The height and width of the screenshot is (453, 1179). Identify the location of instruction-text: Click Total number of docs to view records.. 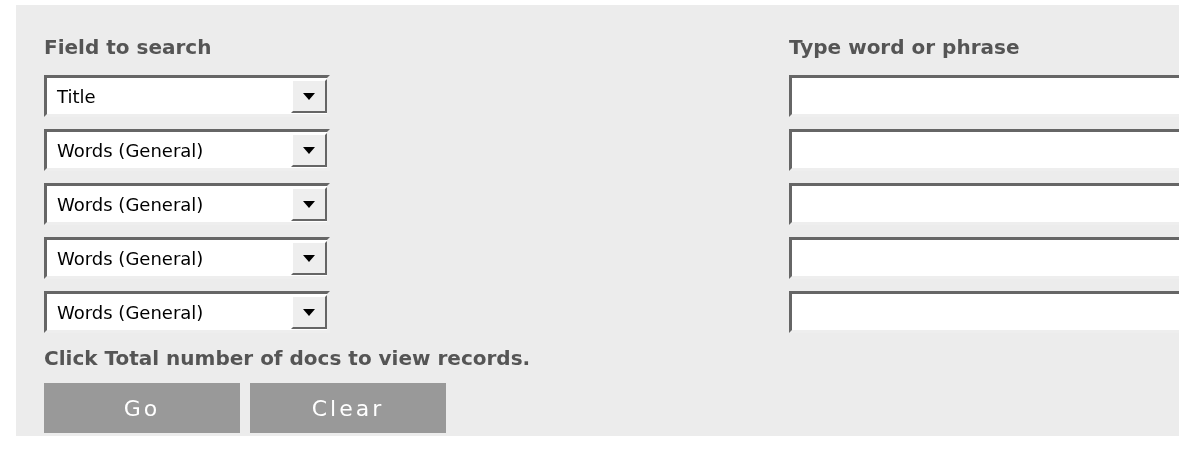
(288, 358).